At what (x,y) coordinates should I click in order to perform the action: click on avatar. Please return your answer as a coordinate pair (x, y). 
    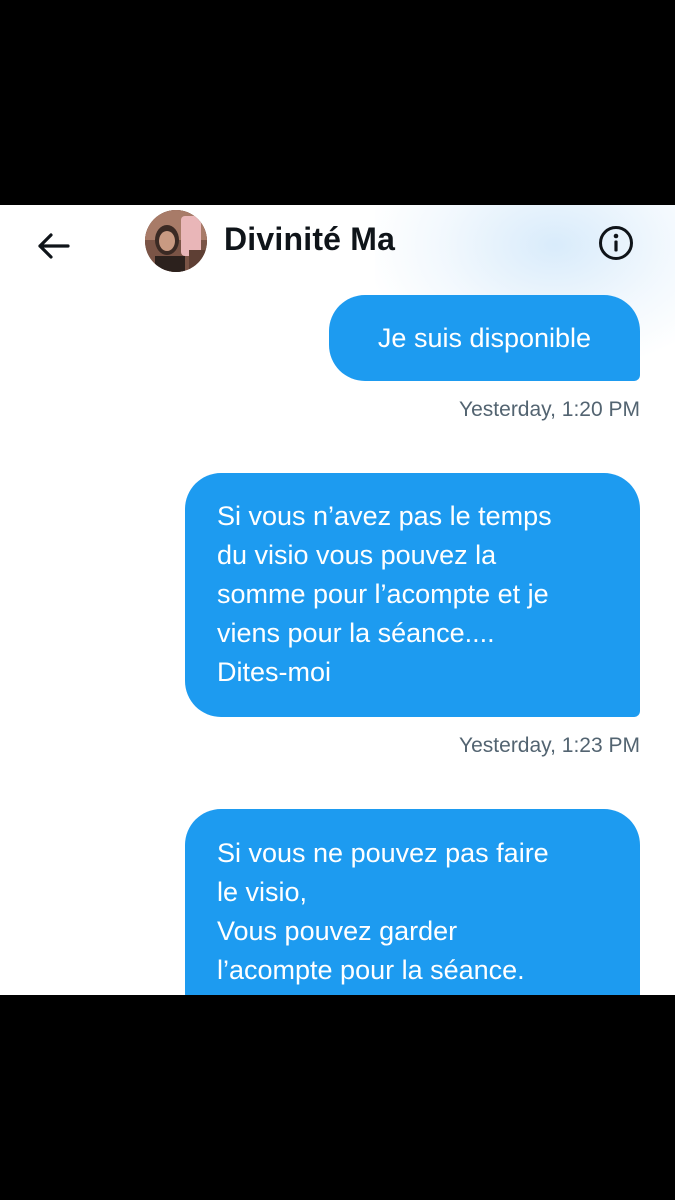
    Looking at the image, I should click on (176, 241).